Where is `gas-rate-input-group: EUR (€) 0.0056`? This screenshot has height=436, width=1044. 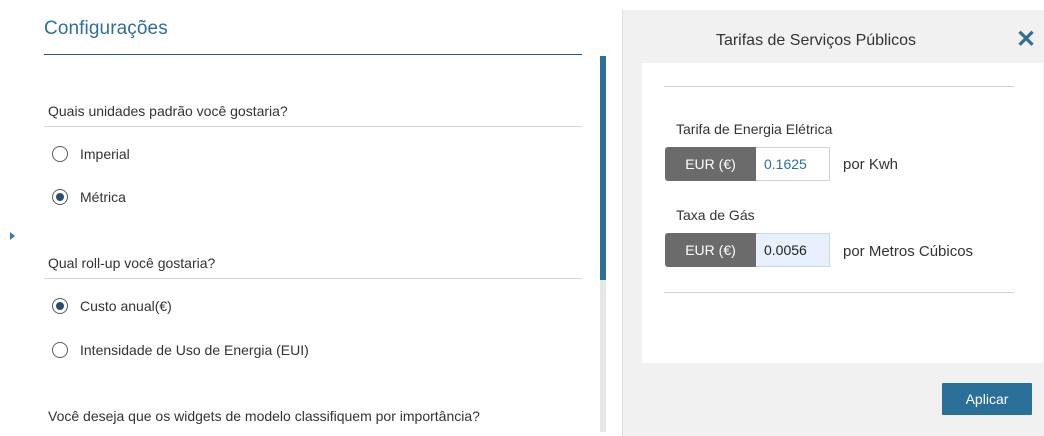 gas-rate-input-group: EUR (€) 0.0056 is located at coordinates (747, 250).